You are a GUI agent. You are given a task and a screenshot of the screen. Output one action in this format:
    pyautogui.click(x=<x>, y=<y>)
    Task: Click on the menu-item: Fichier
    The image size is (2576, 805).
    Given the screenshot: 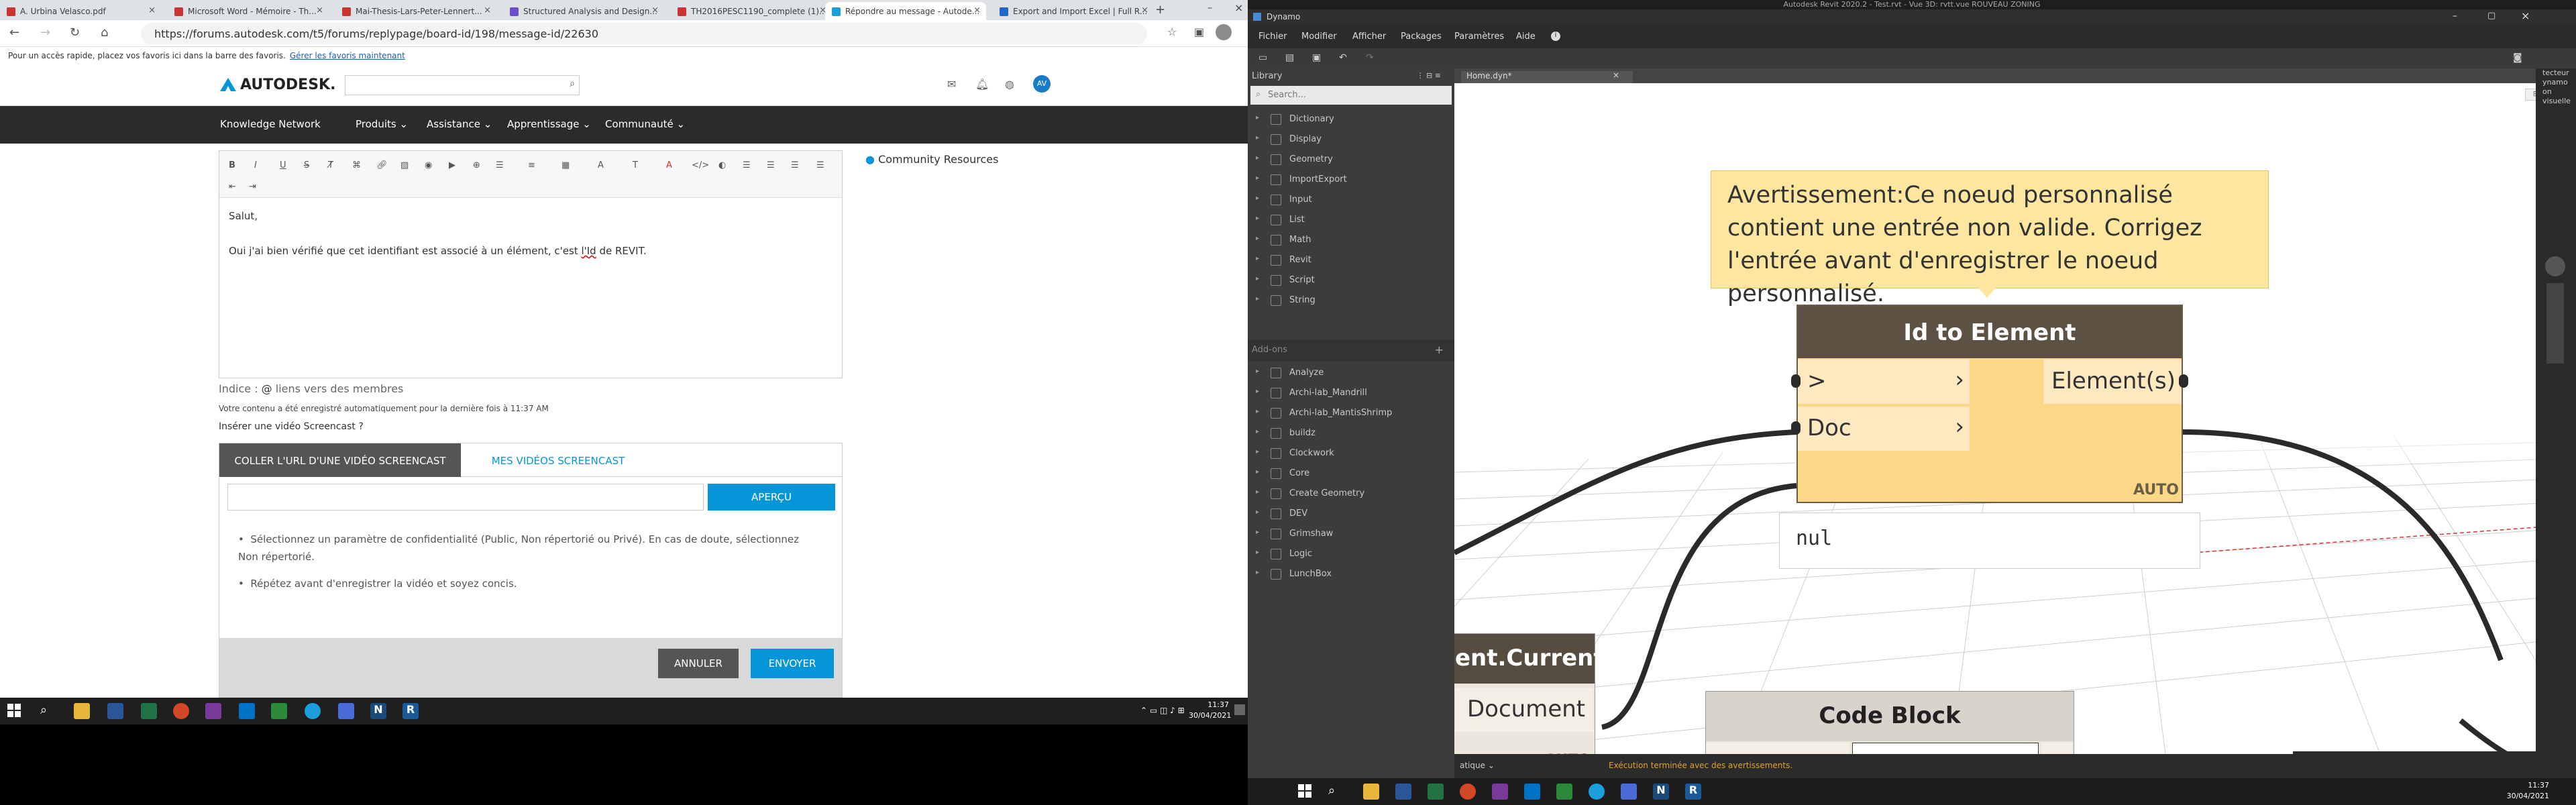 What is the action you would take?
    pyautogui.click(x=1272, y=37)
    